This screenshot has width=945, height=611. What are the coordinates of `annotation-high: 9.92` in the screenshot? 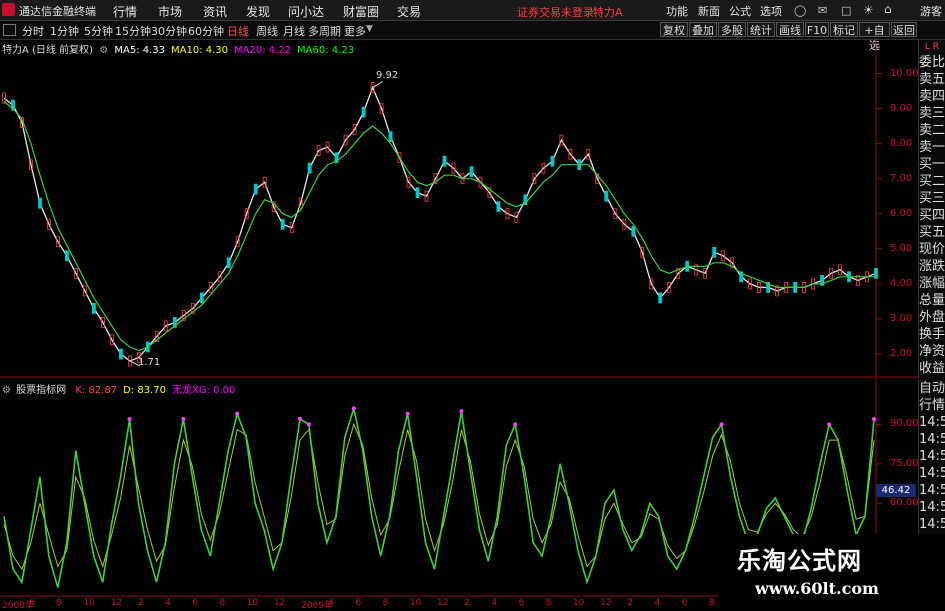 It's located at (387, 75).